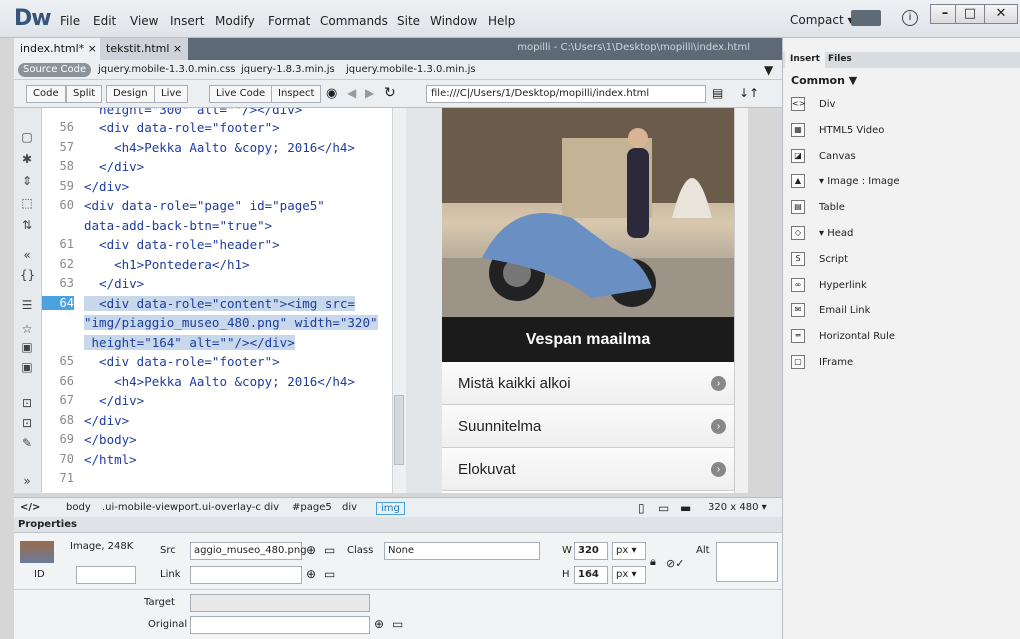  What do you see at coordinates (30, 507) in the screenshot?
I see `code-toggle-icon: </>` at bounding box center [30, 507].